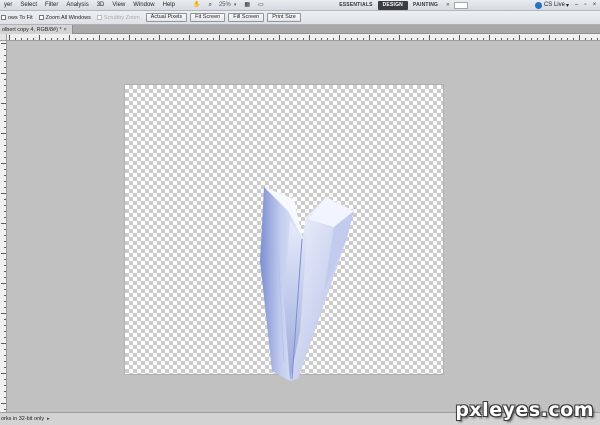 This screenshot has width=600, height=425. Describe the element at coordinates (3, 37) in the screenshot. I see `ruler-origin` at that location.